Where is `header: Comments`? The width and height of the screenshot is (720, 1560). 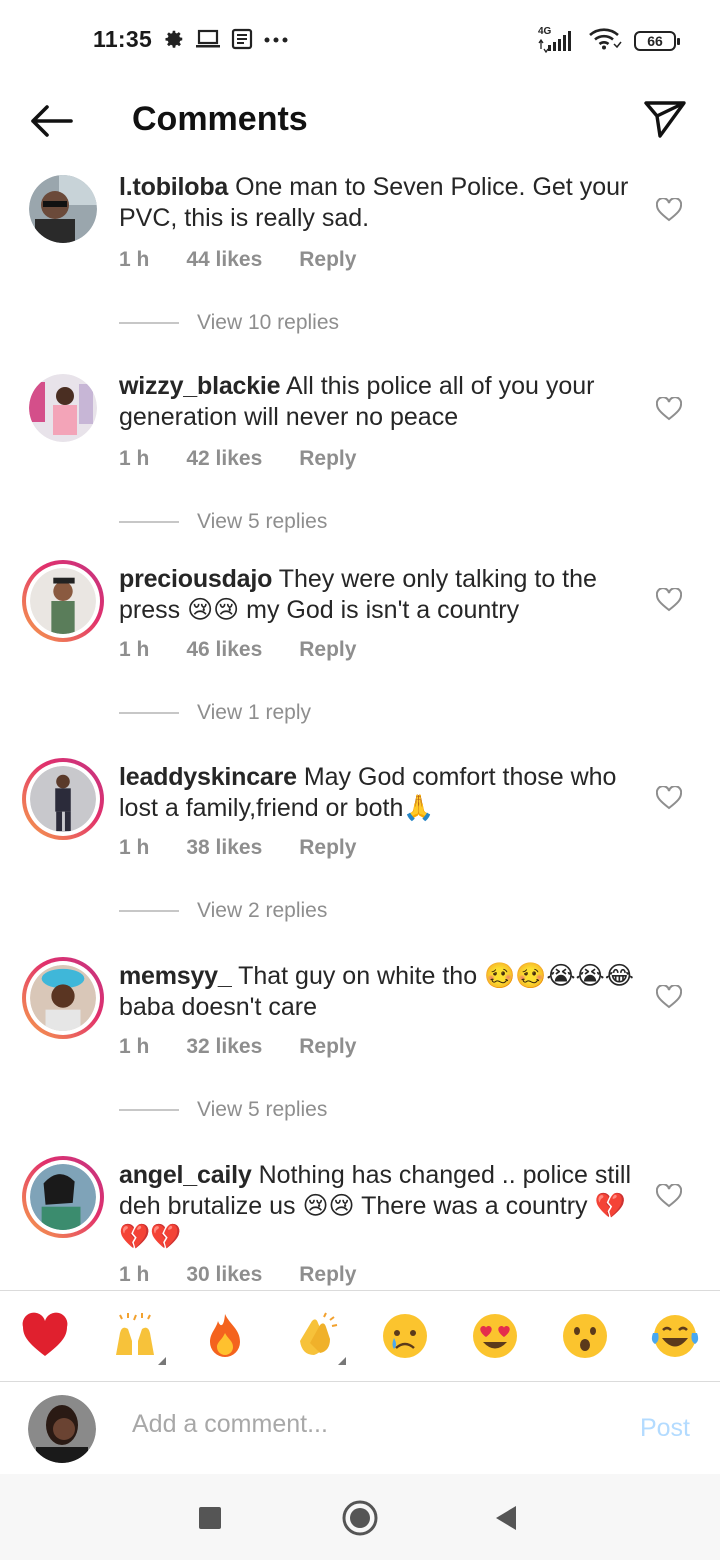 header: Comments is located at coordinates (360, 122).